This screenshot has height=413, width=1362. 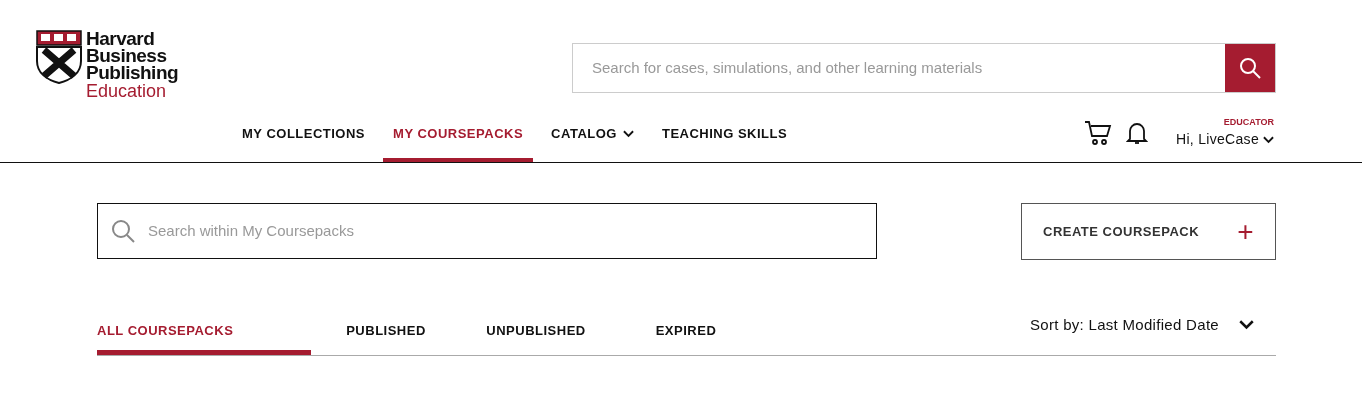 What do you see at coordinates (686, 332) in the screenshot?
I see `tab: EXPIRED` at bounding box center [686, 332].